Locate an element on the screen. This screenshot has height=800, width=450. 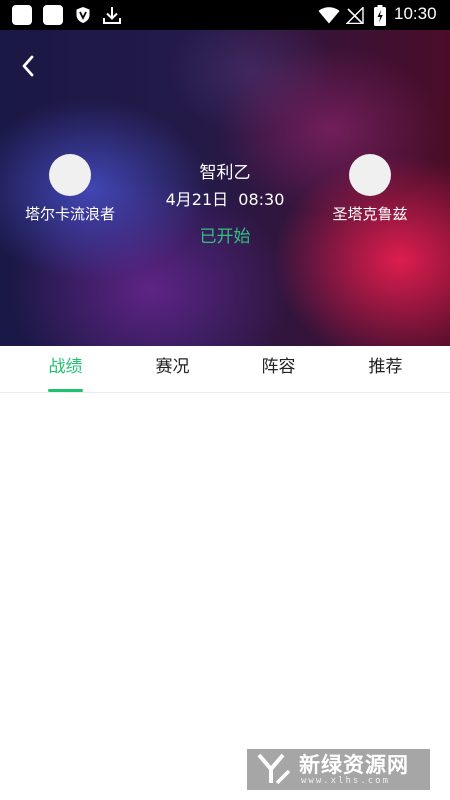
active-tab-indicator is located at coordinates (65, 390).